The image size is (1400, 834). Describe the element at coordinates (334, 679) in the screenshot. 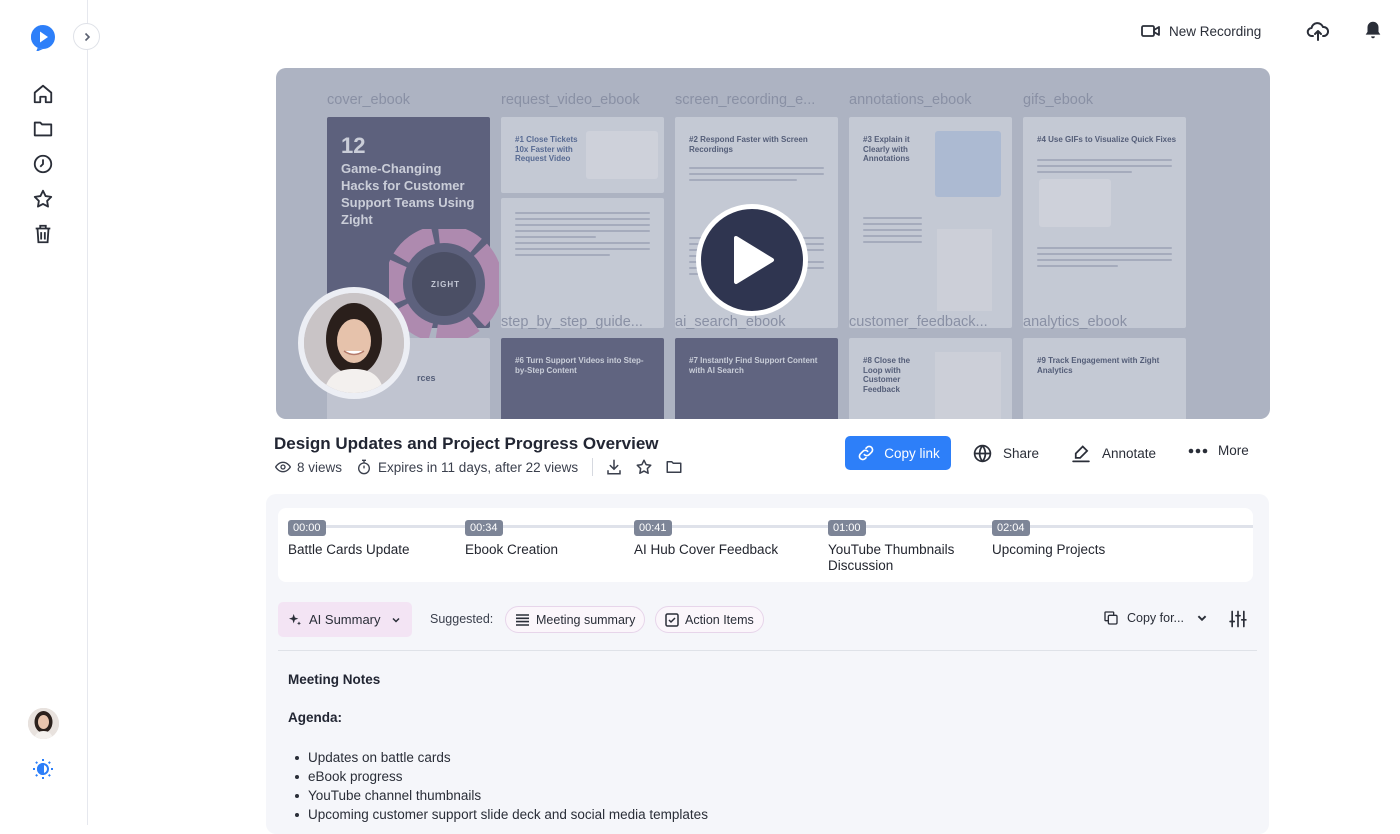

I see `meeting-notes-heading: Meeting Notes` at that location.